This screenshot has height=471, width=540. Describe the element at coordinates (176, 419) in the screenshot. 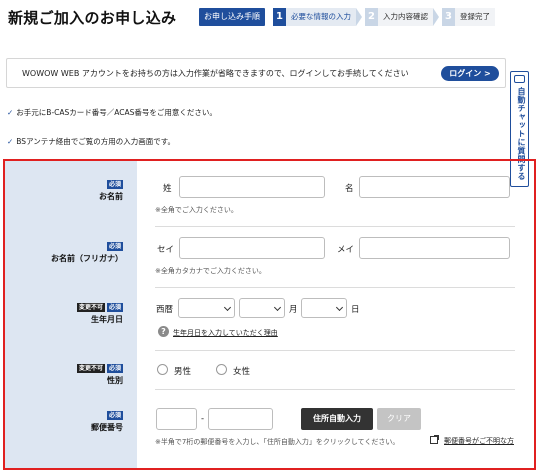

I see `postal-code-part1-input` at that location.